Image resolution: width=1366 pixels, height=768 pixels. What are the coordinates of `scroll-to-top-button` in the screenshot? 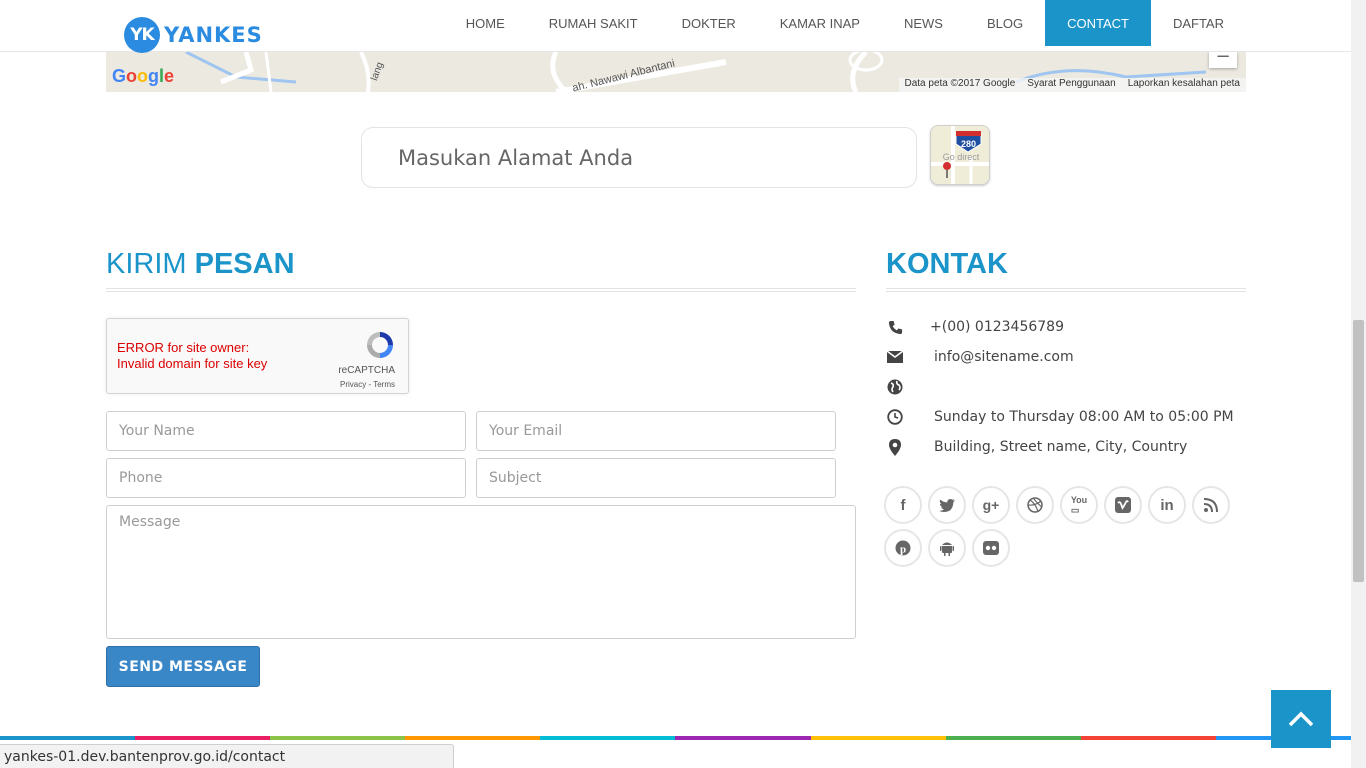 It's located at (1301, 719).